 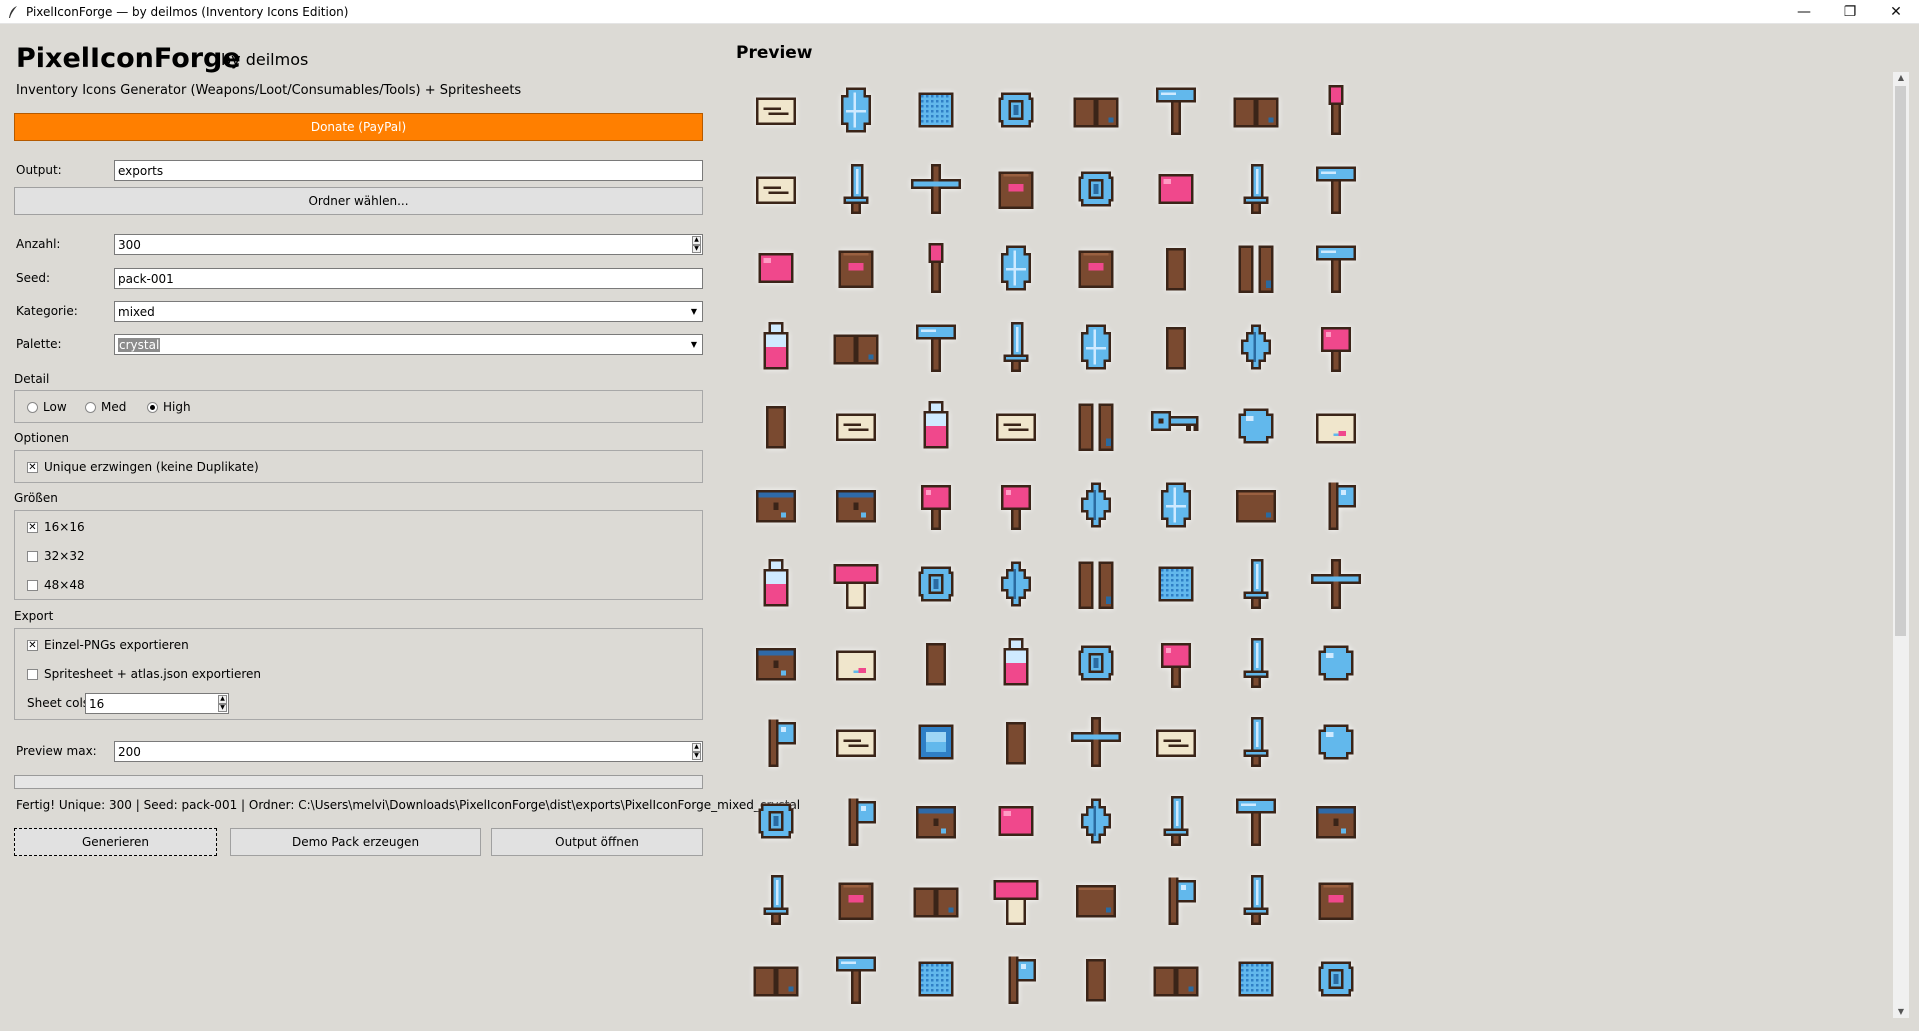 I want to click on category-value: mixed, so click(x=136, y=311).